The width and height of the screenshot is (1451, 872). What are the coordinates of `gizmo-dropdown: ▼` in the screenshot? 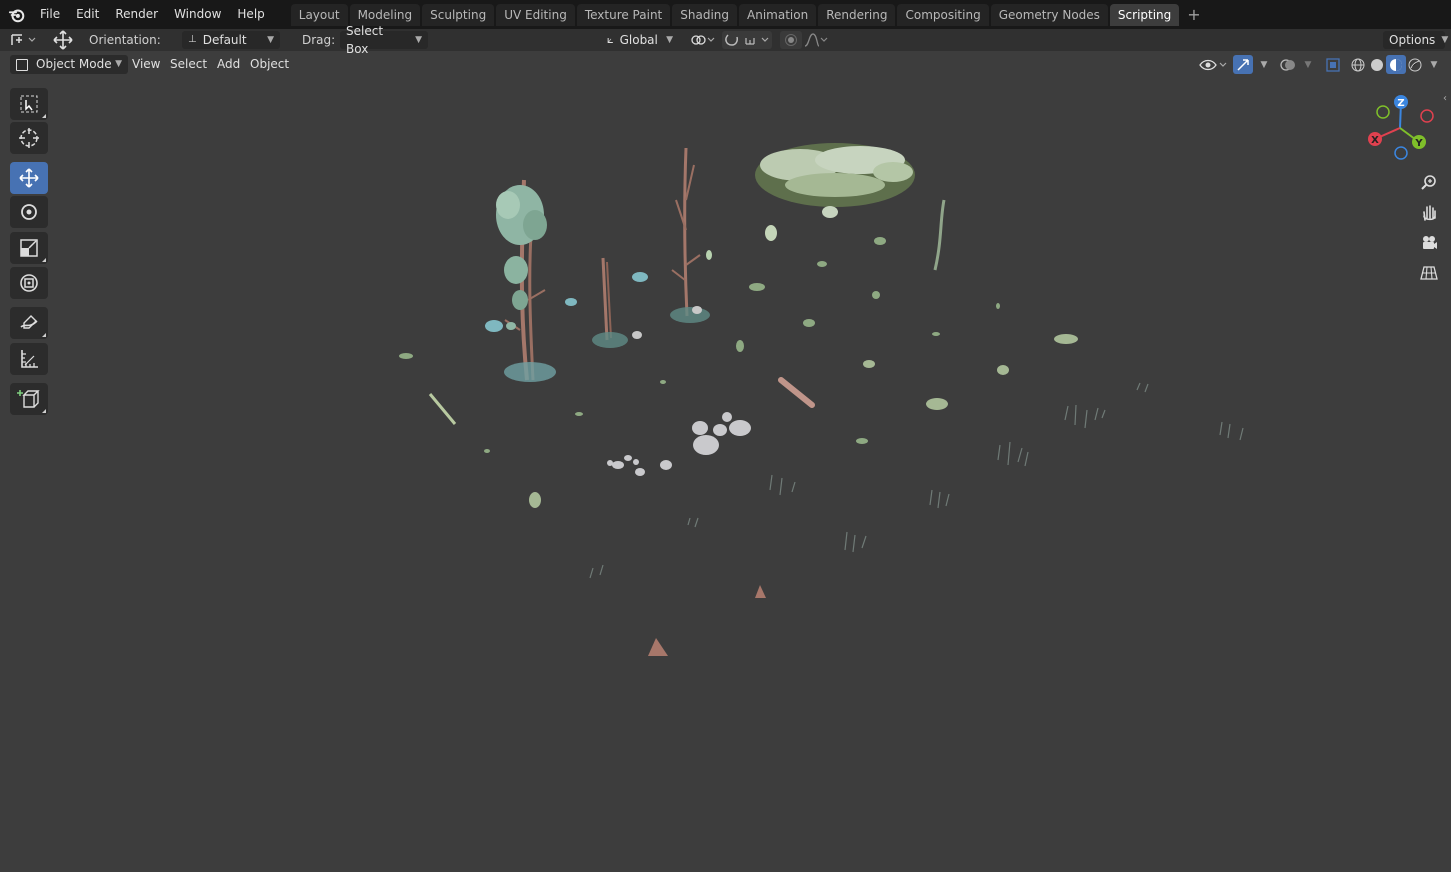 It's located at (1264, 64).